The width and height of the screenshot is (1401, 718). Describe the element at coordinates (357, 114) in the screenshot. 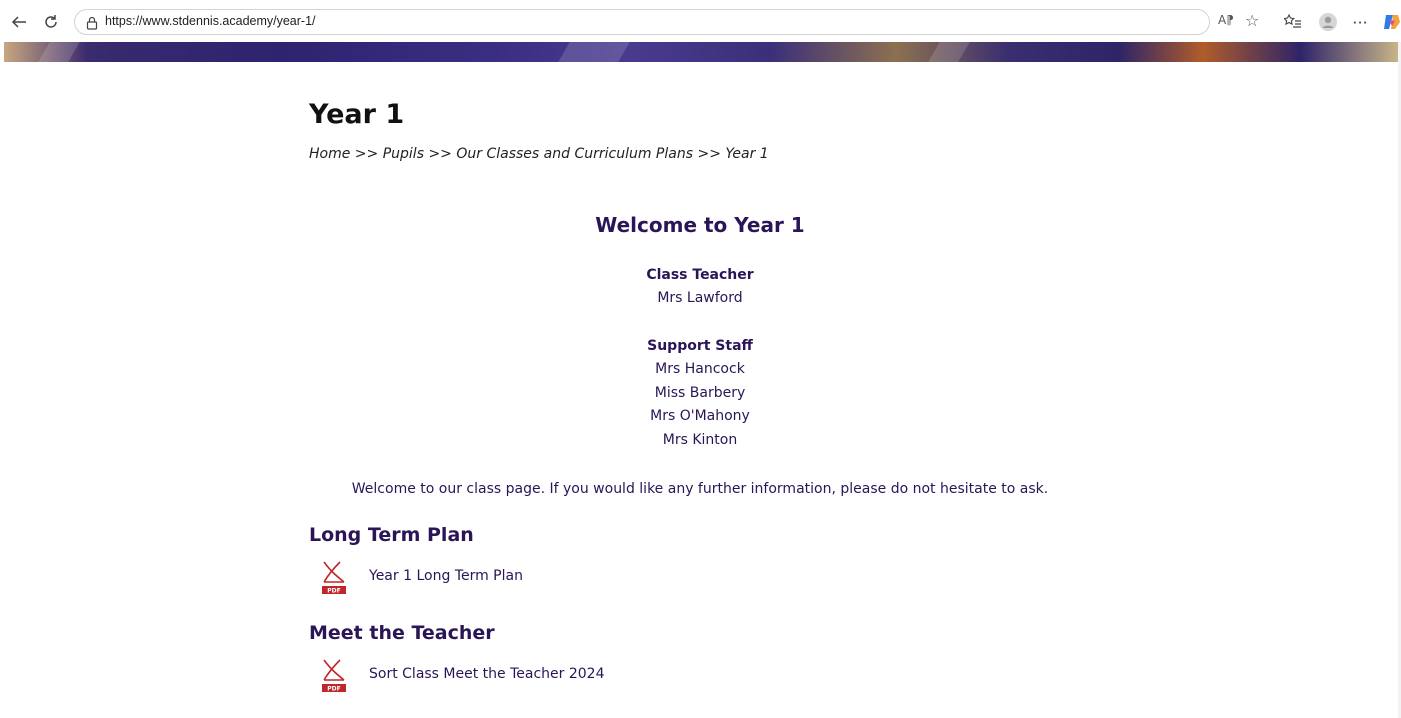

I see `page-title: Year 1` at that location.